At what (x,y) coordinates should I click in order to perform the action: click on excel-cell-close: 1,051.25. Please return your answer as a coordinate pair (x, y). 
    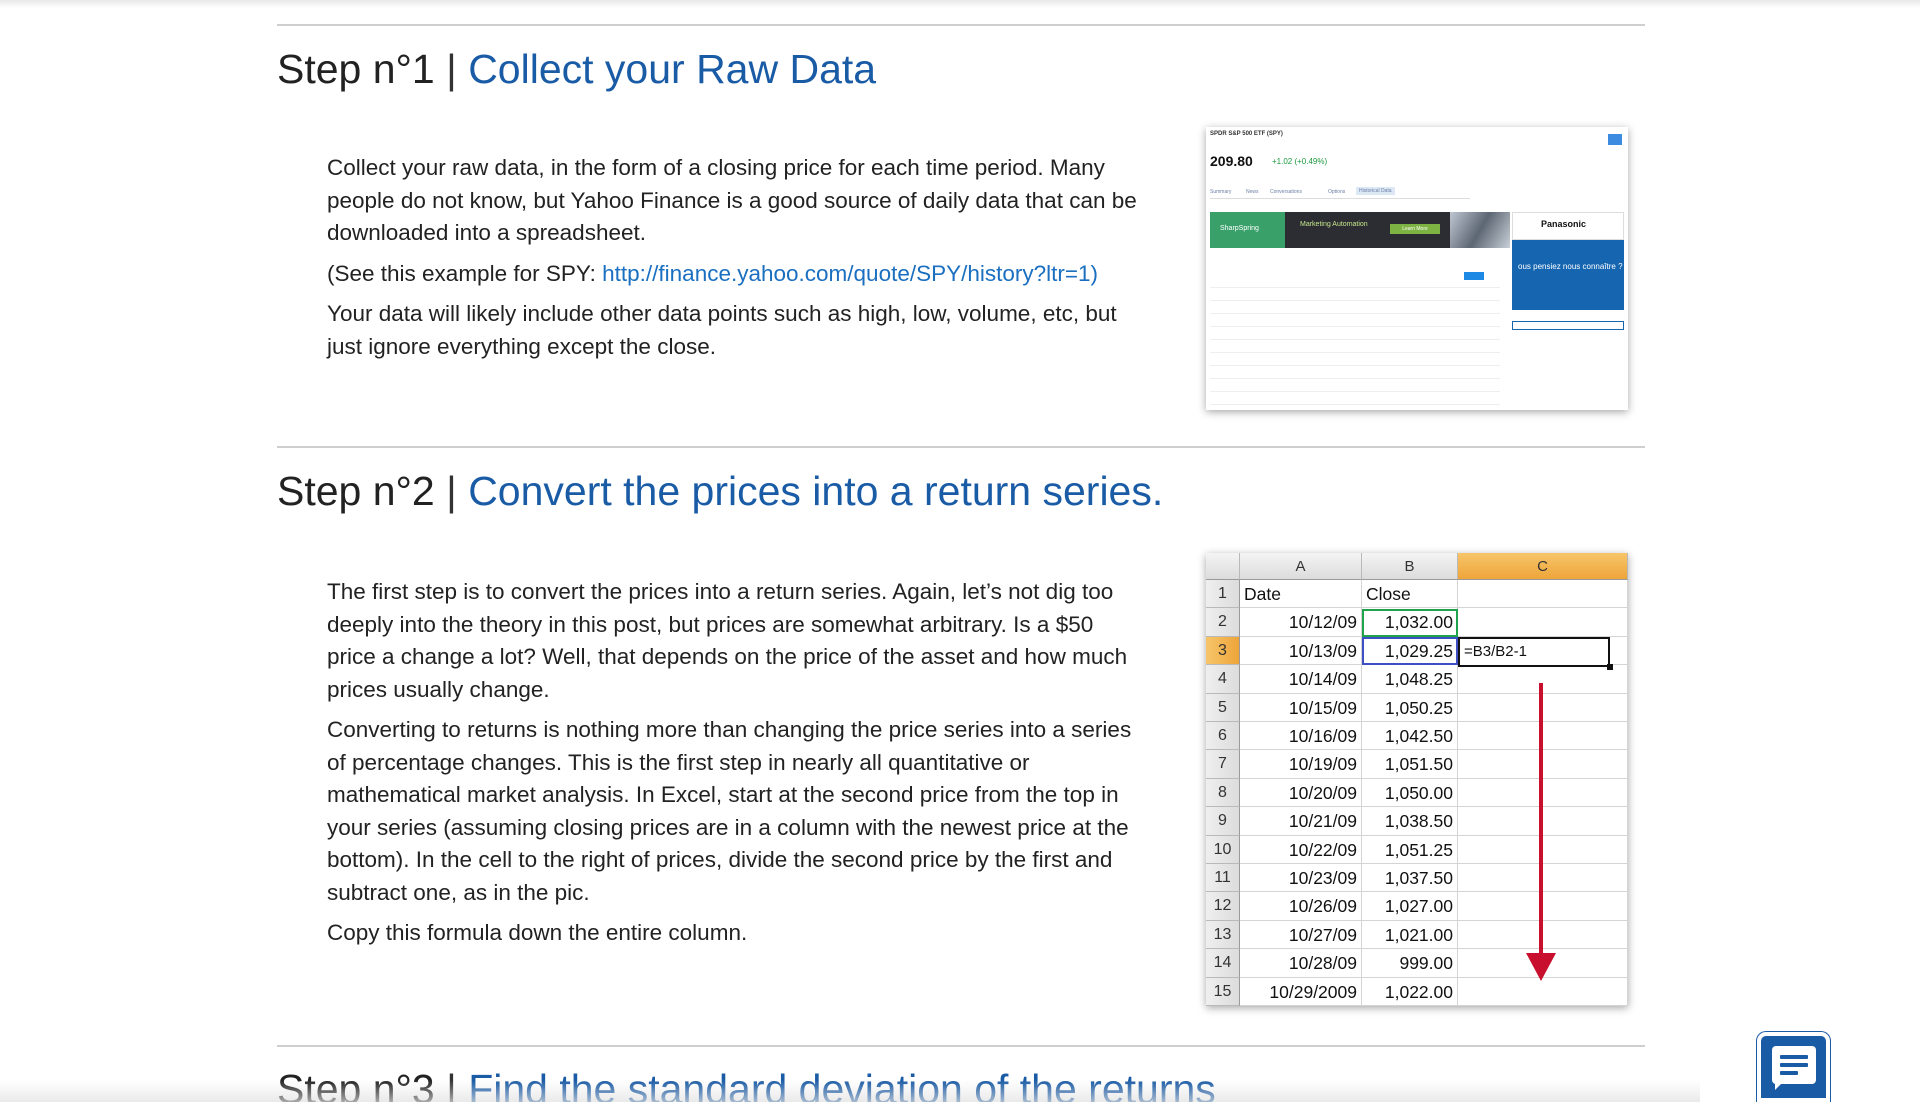
    Looking at the image, I should click on (1410, 849).